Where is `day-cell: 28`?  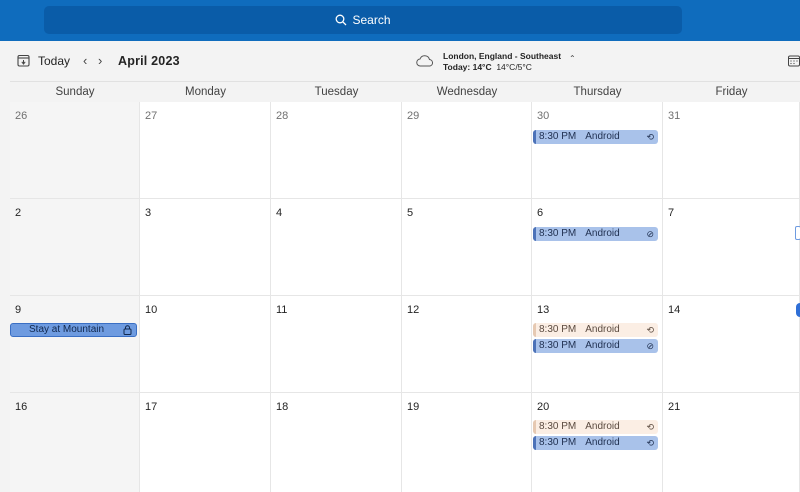
day-cell: 28 is located at coordinates (336, 150).